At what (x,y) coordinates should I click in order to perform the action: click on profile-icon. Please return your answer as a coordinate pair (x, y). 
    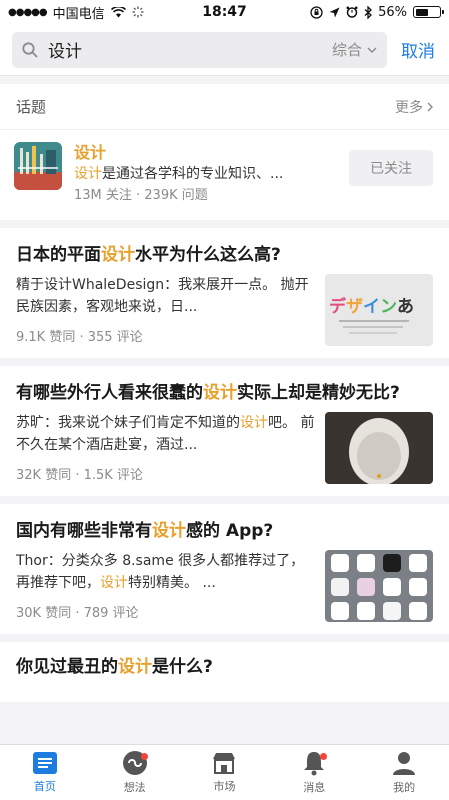
    Looking at the image, I should click on (404, 763).